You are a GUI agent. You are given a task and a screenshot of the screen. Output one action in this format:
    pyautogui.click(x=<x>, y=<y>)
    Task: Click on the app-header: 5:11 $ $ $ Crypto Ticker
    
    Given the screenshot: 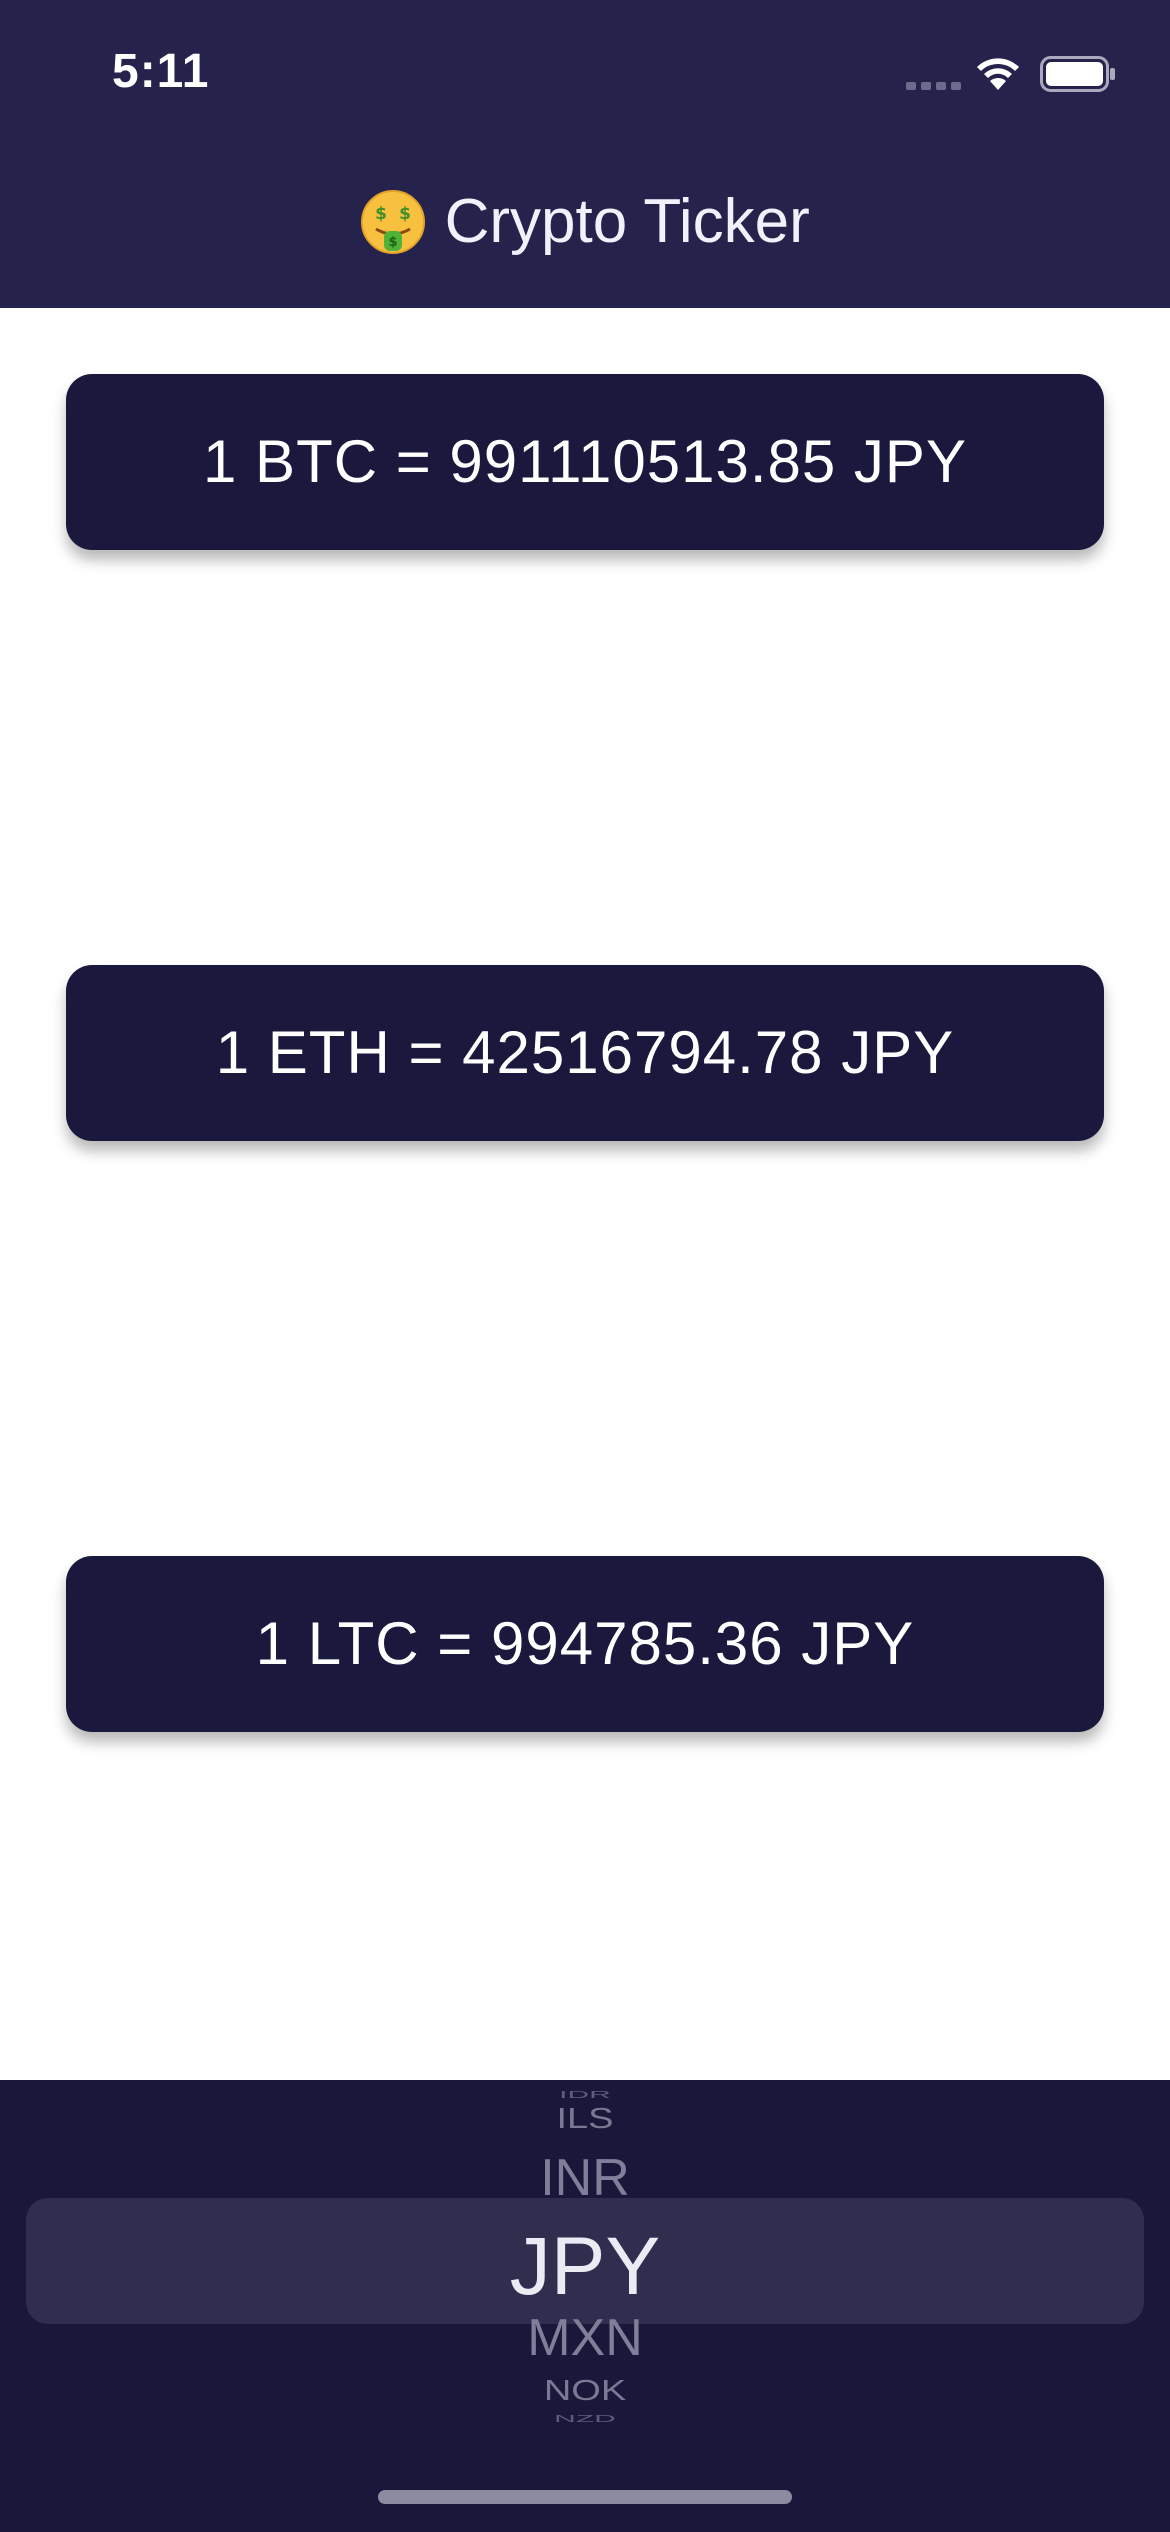 What is the action you would take?
    pyautogui.click(x=585, y=154)
    